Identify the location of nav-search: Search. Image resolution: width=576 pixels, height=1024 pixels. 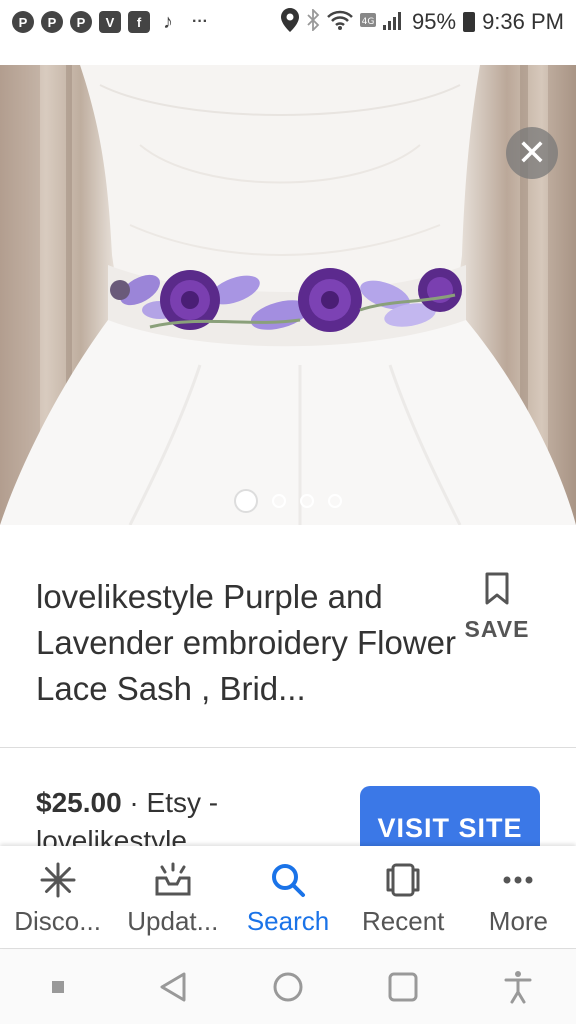
(287, 897).